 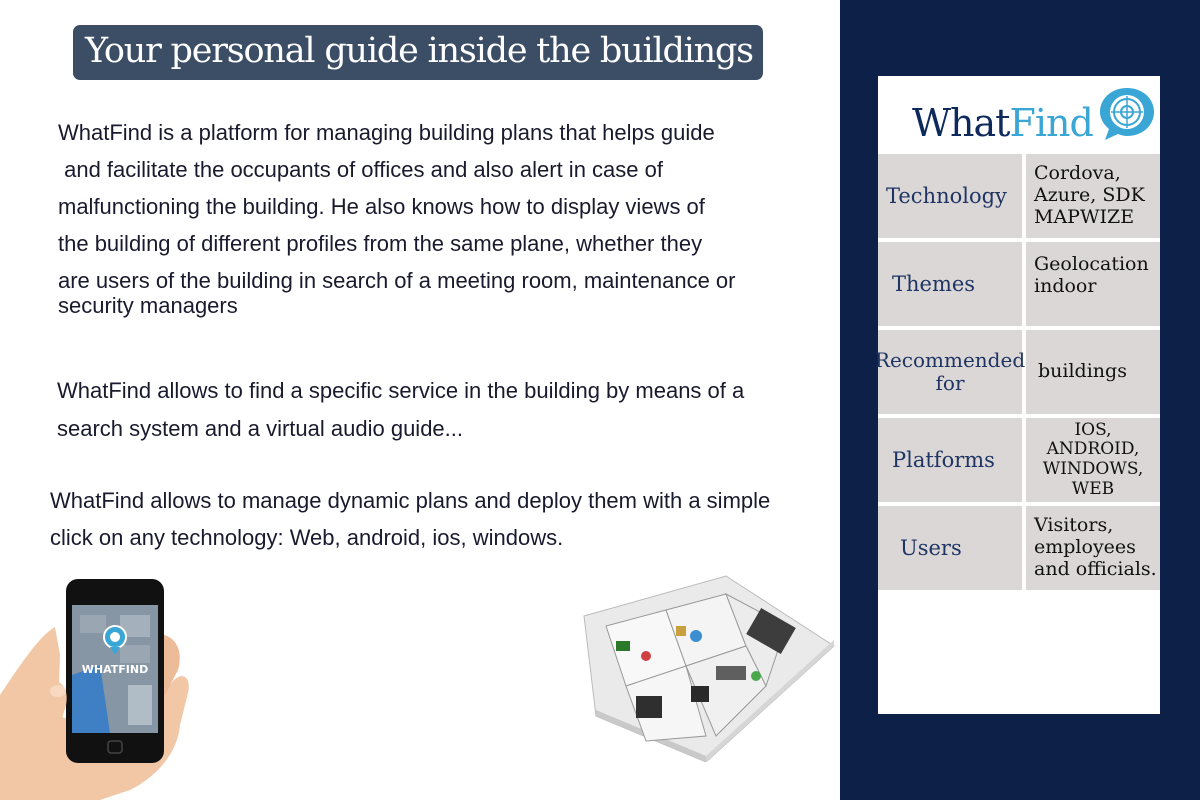 I want to click on row-value: Visitors, employees and officials., so click(x=1093, y=548).